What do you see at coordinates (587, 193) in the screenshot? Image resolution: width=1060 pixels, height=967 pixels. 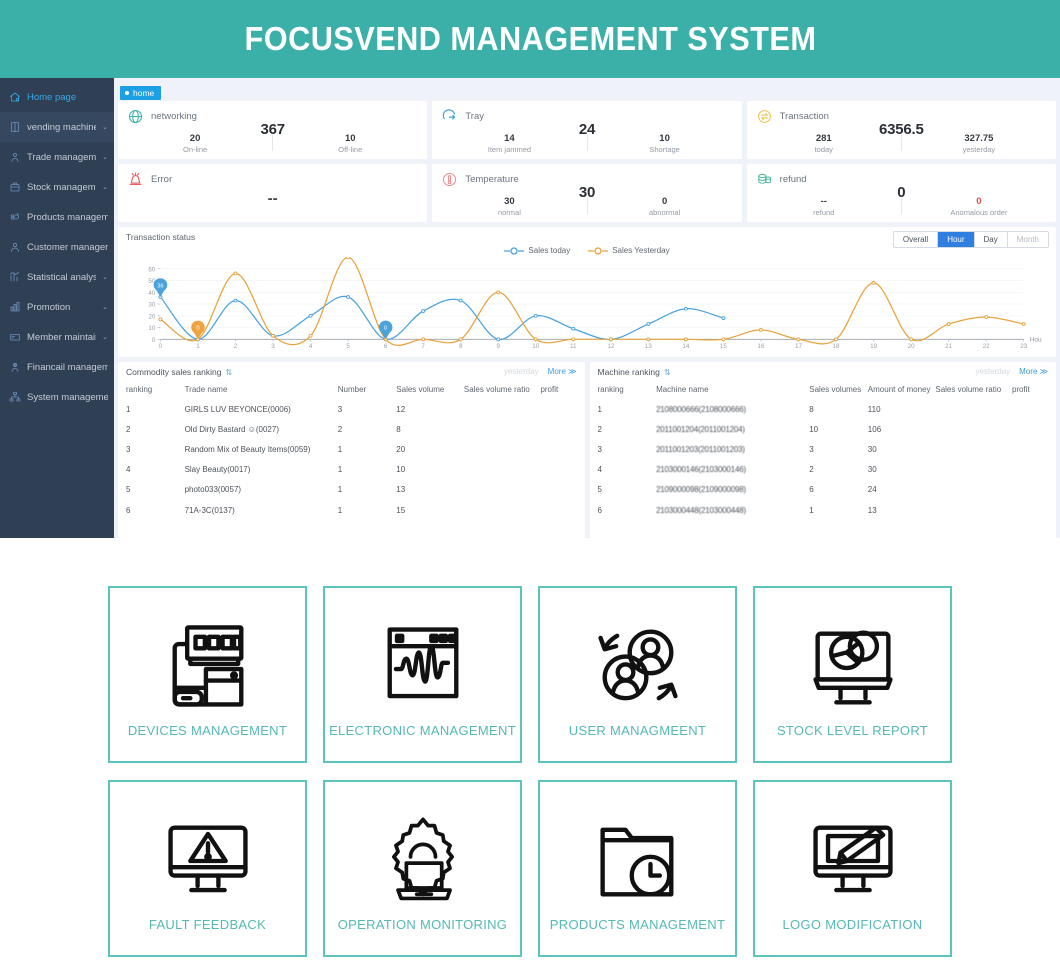 I see `stat-card-temperature: Temperature 30 30 normal 0 abnormal` at bounding box center [587, 193].